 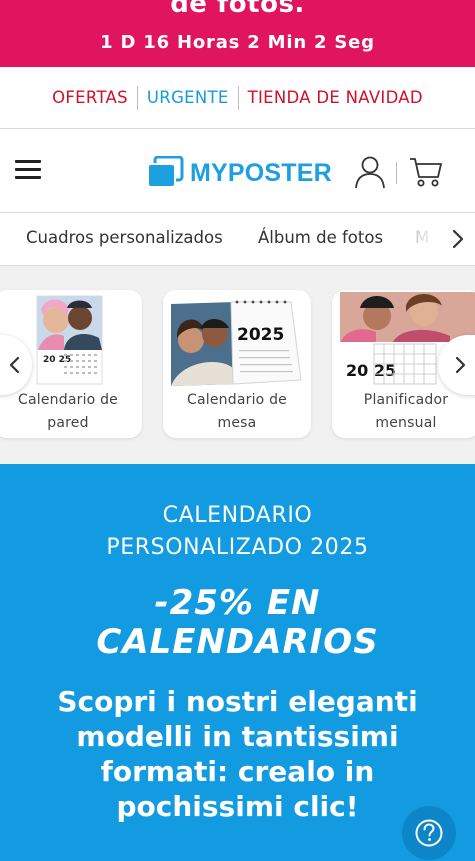 What do you see at coordinates (165, 172) in the screenshot?
I see `logo-mark-icon` at bounding box center [165, 172].